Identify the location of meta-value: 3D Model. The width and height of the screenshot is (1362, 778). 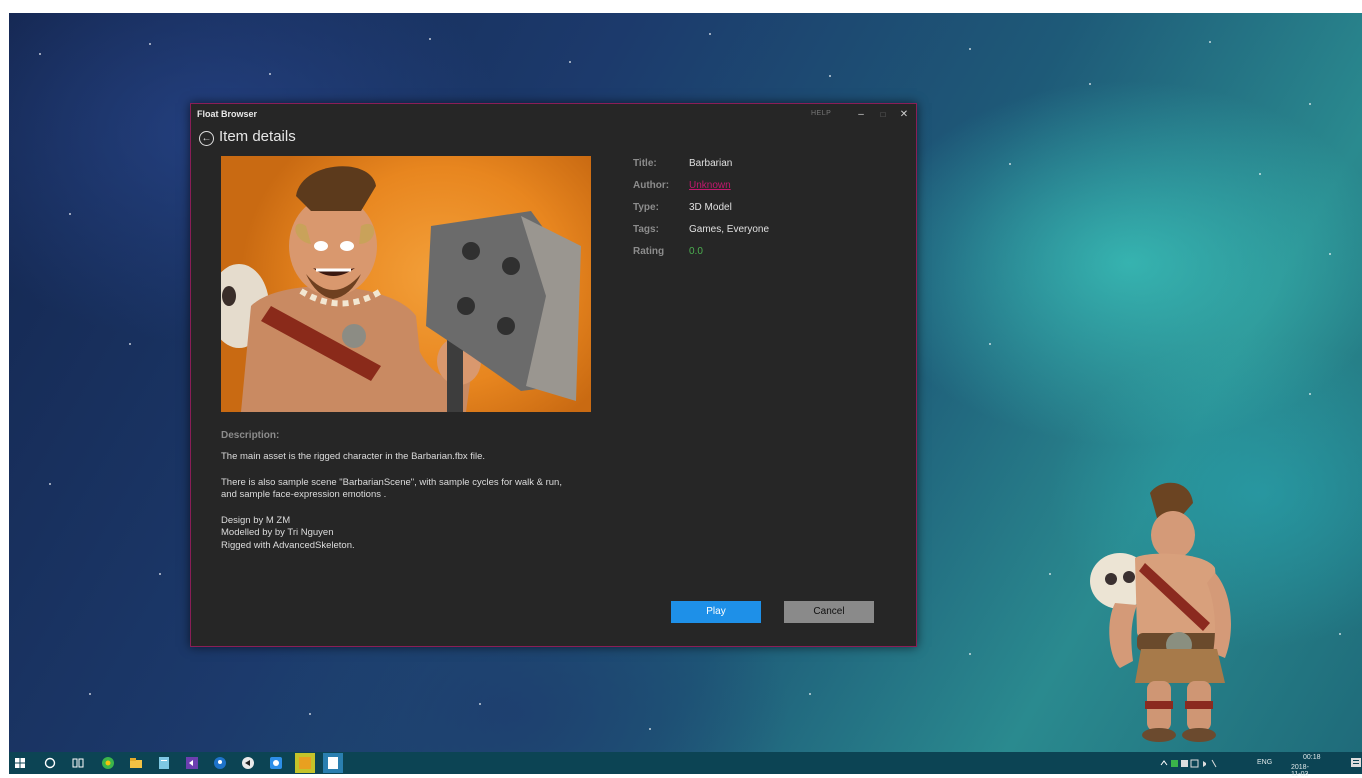
(710, 207).